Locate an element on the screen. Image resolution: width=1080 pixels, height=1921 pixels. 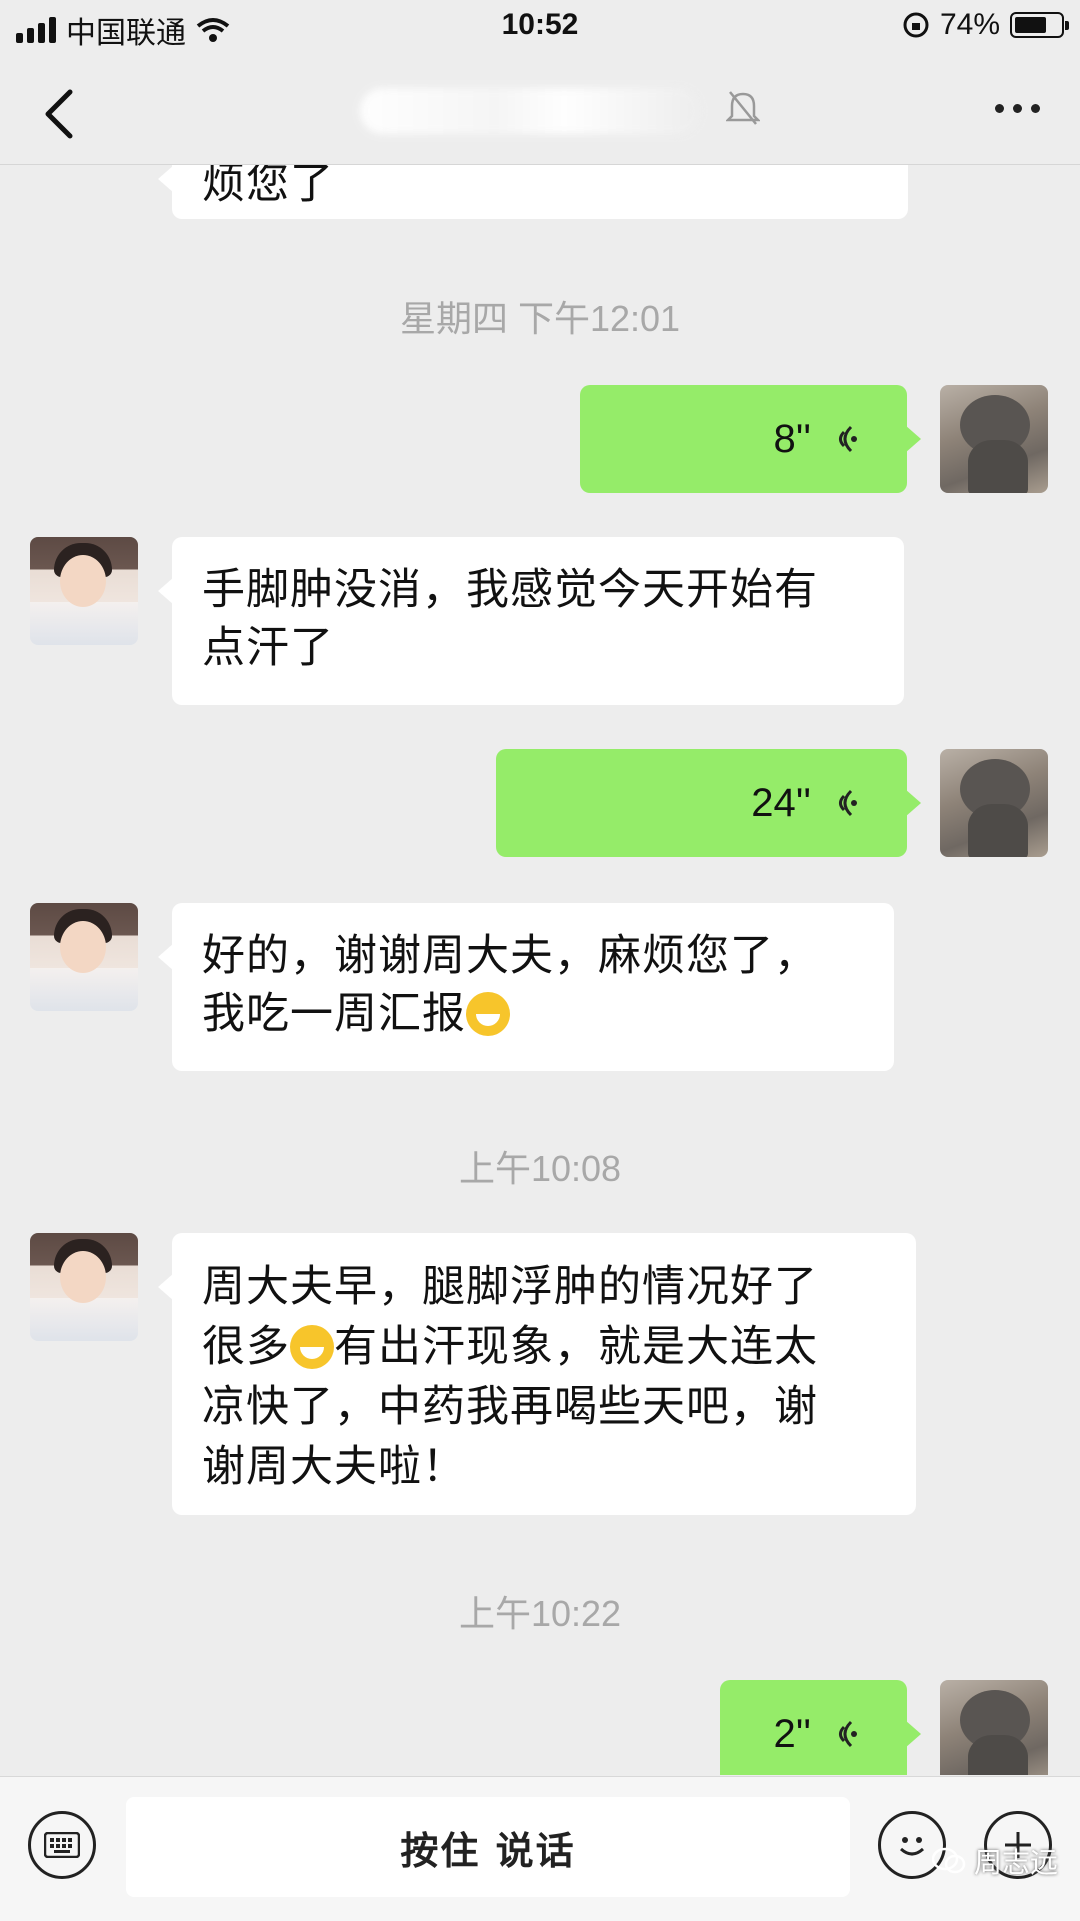
keyboard-button is located at coordinates (62, 1845).